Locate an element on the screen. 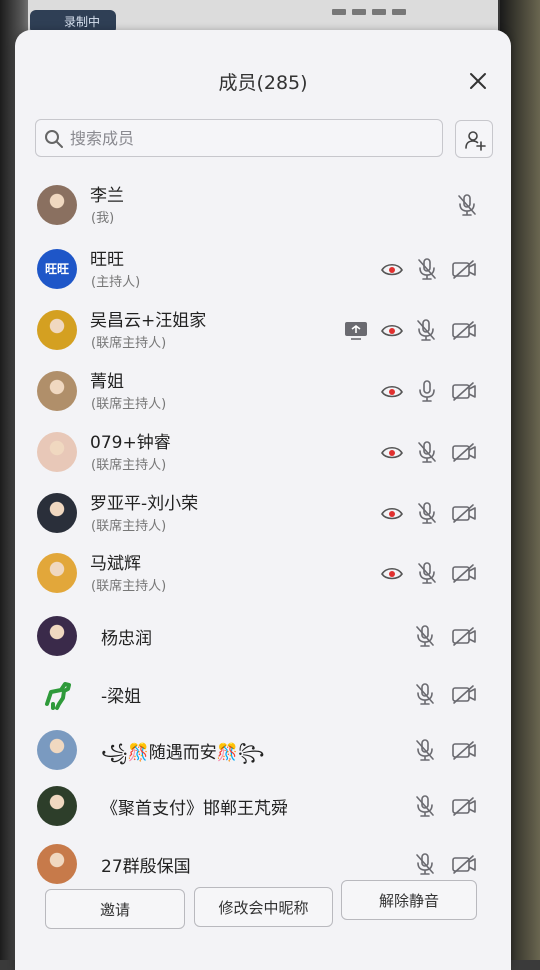 The image size is (540, 970). member-role: (主持人) is located at coordinates (116, 282).